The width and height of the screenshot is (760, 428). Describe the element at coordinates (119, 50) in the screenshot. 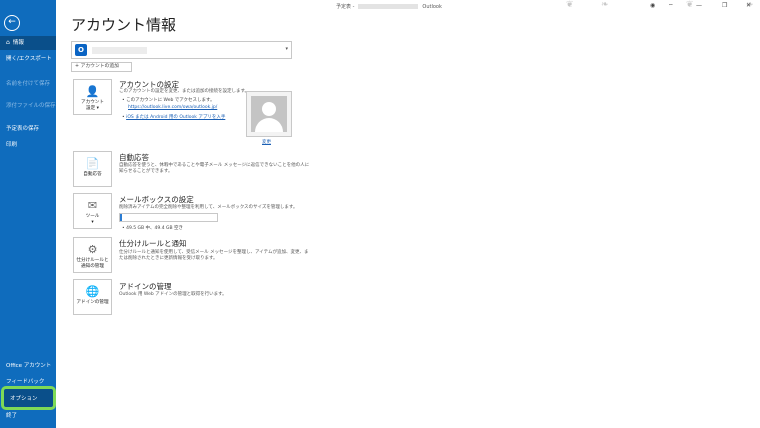

I see `redacted-account` at that location.